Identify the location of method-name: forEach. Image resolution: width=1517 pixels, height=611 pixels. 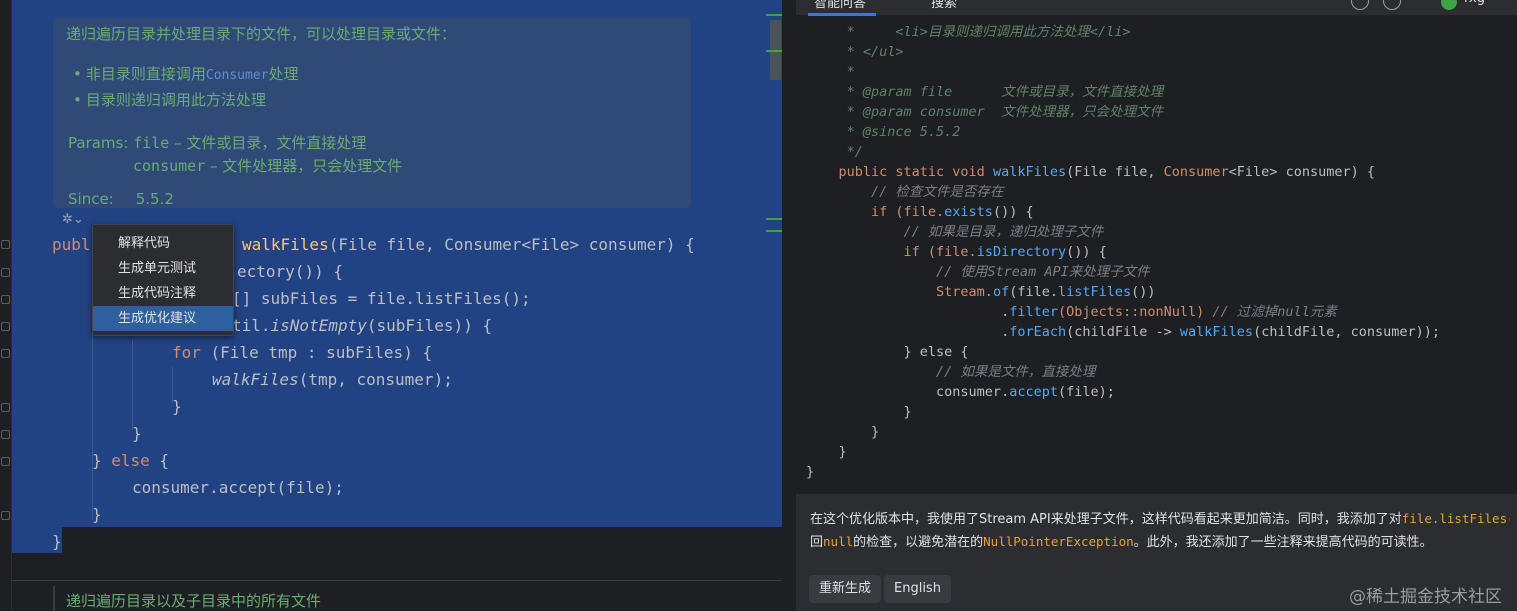
(1038, 332).